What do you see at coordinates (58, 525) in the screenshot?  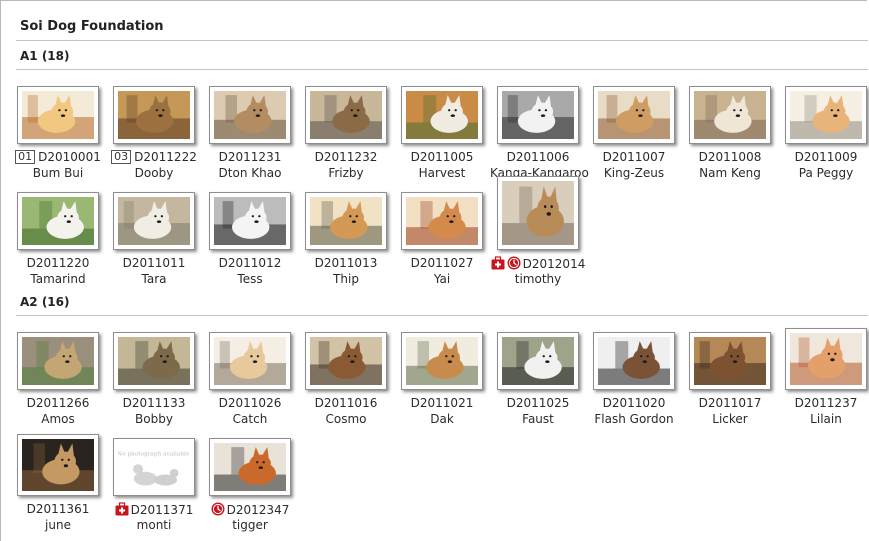 I see `animal-name: june` at bounding box center [58, 525].